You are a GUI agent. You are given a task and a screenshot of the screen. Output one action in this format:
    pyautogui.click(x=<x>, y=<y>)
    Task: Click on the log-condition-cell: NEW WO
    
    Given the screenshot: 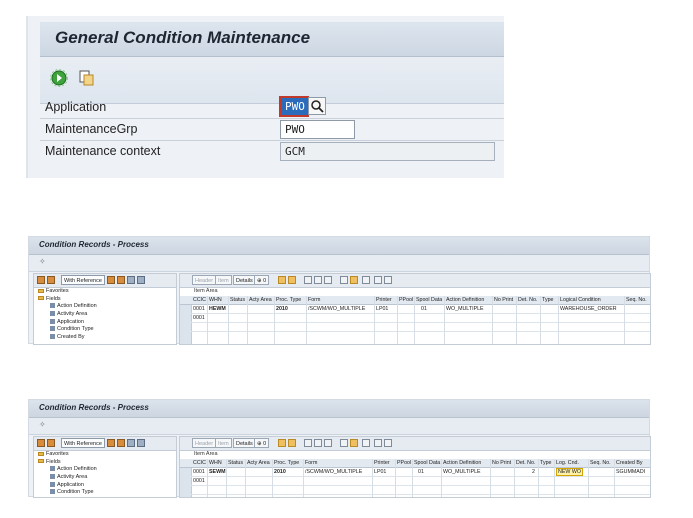 What is the action you would take?
    pyautogui.click(x=569, y=472)
    